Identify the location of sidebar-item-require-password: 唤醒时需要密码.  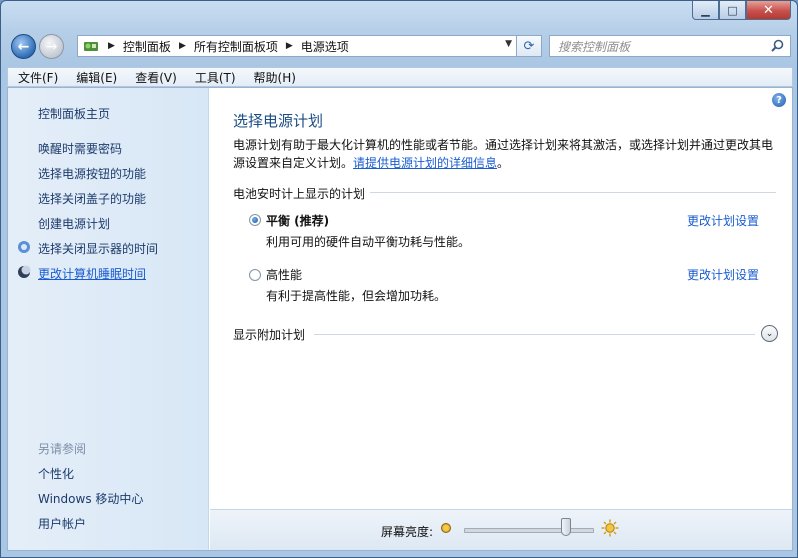
(80, 148).